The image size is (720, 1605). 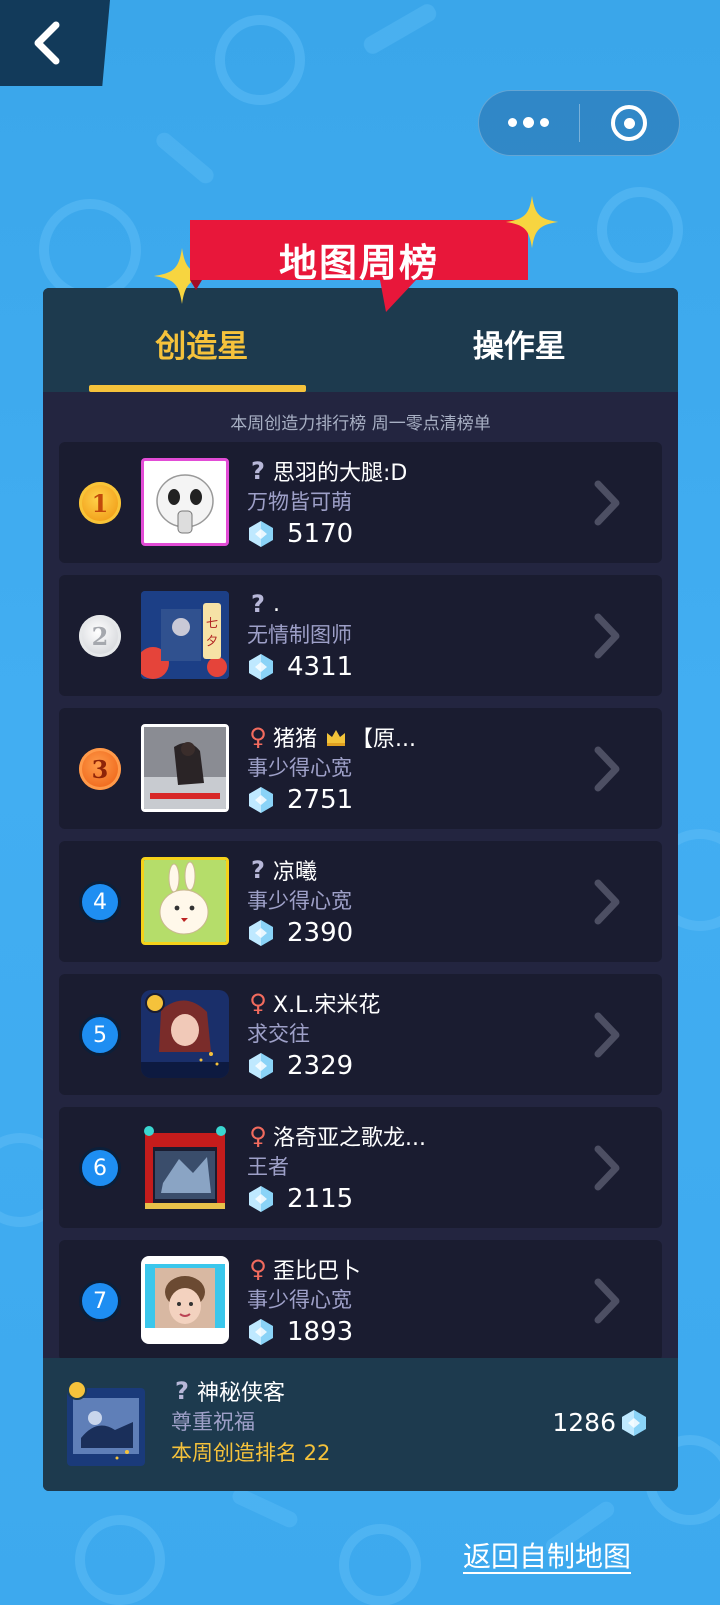 What do you see at coordinates (212, 623) in the screenshot?
I see `svg-text: 七` at bounding box center [212, 623].